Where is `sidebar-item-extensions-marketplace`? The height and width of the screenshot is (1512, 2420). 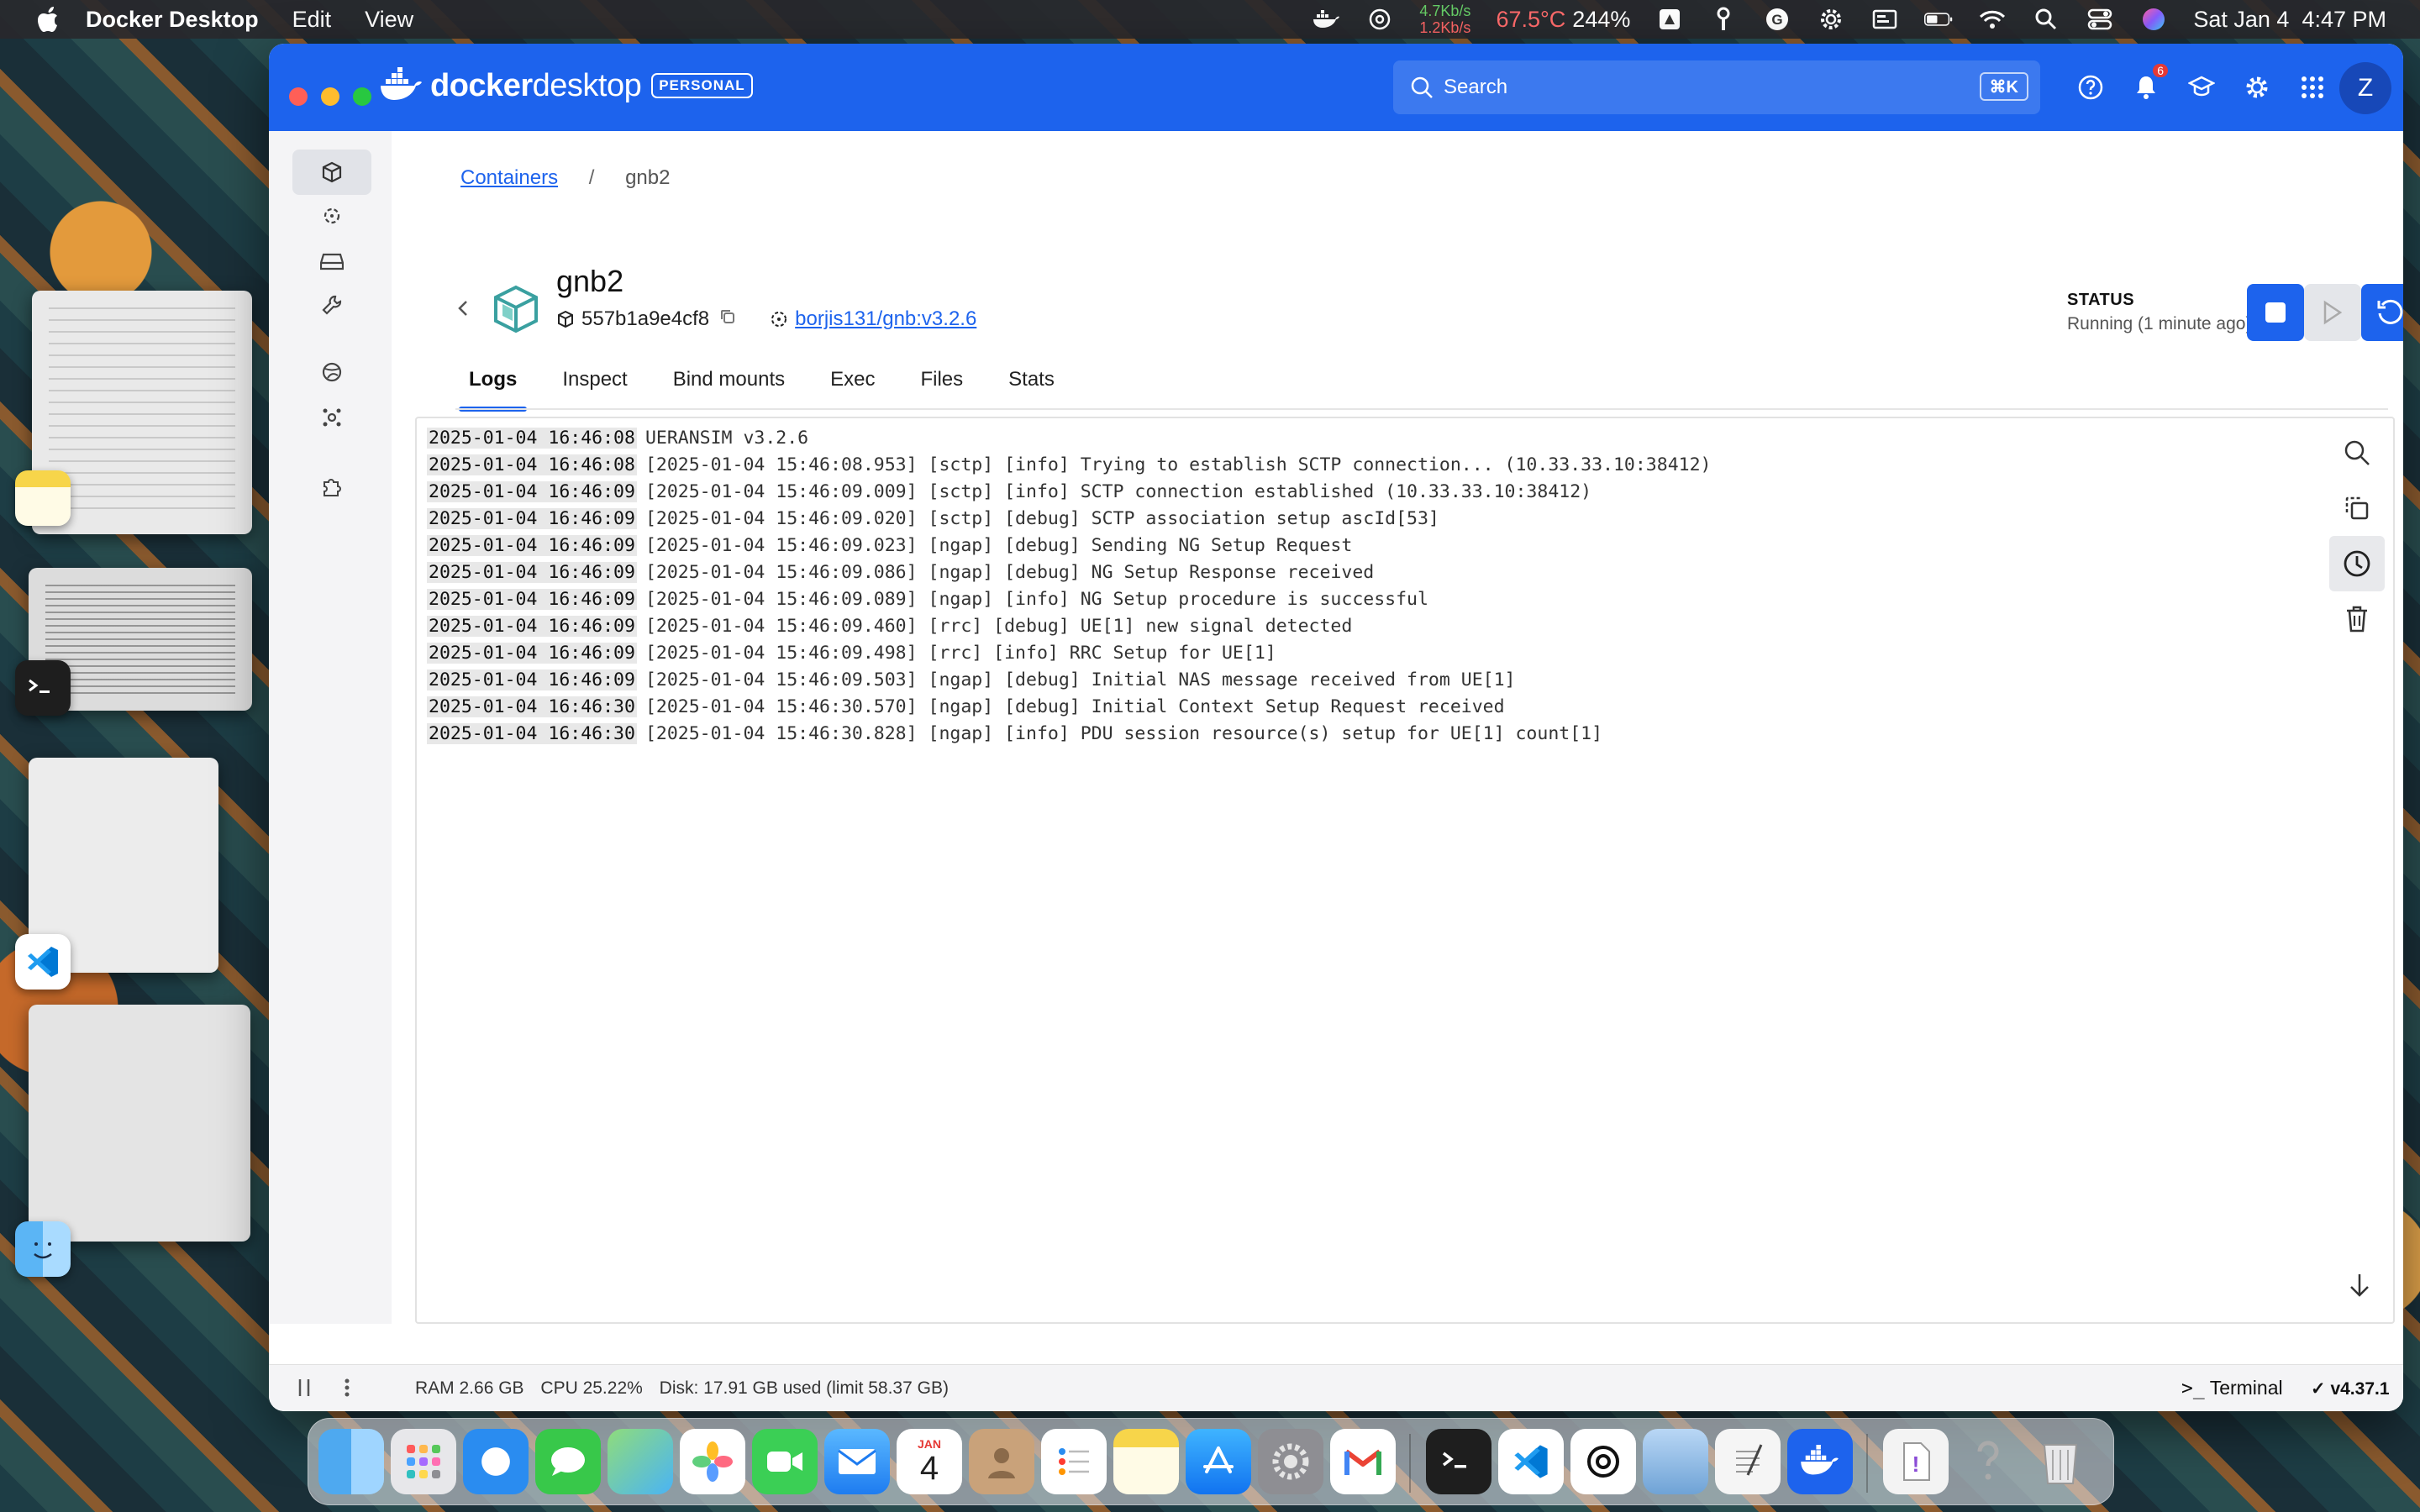 sidebar-item-extensions-marketplace is located at coordinates (331, 417).